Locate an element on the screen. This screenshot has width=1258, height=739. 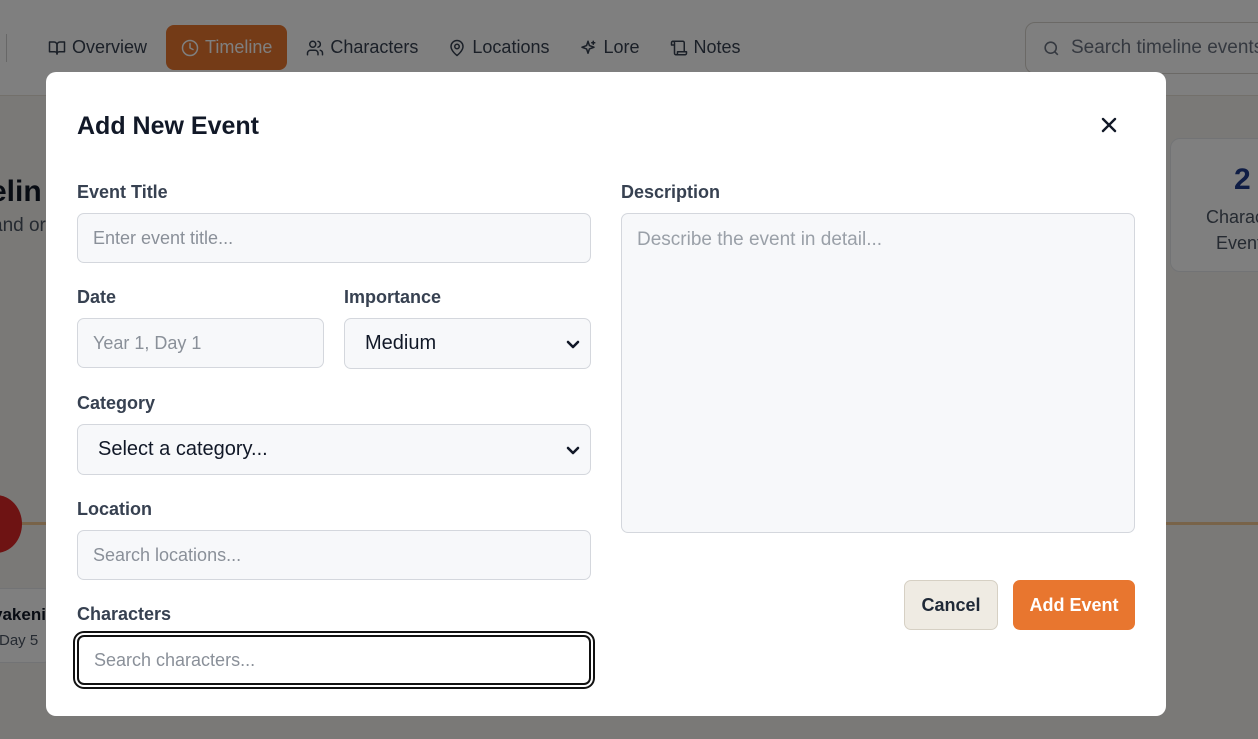
modal-title: Add New Event is located at coordinates (168, 126).